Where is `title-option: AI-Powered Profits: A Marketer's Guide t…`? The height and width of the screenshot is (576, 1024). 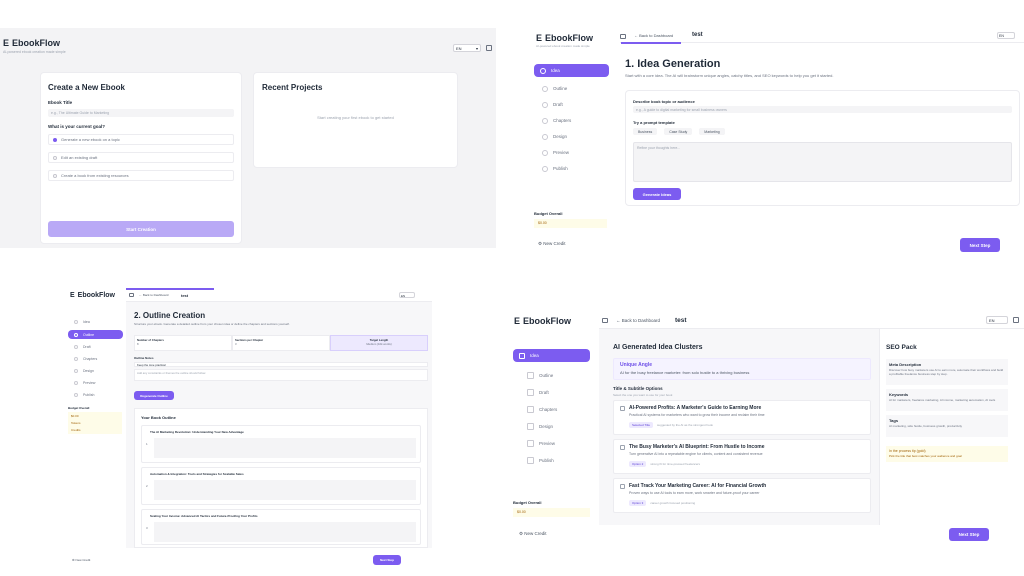
title-option: AI-Powered Profits: A Marketer's Guide t… is located at coordinates (742, 417).